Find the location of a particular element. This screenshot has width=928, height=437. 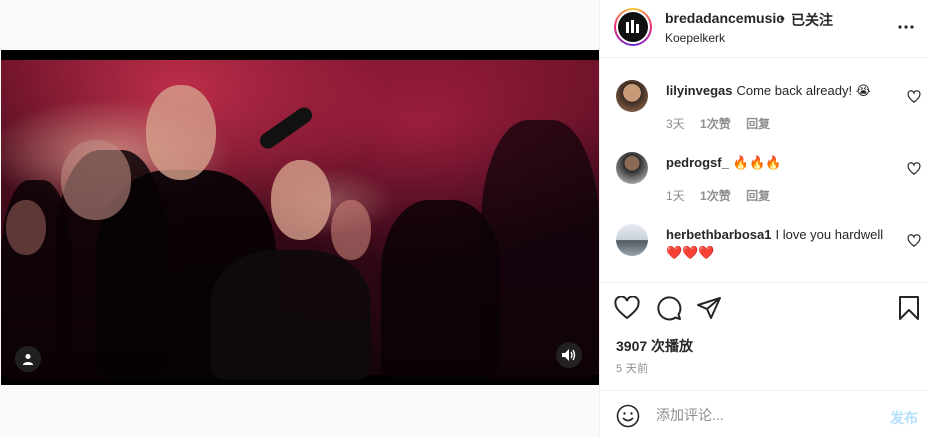

save-button is located at coordinates (909, 308).